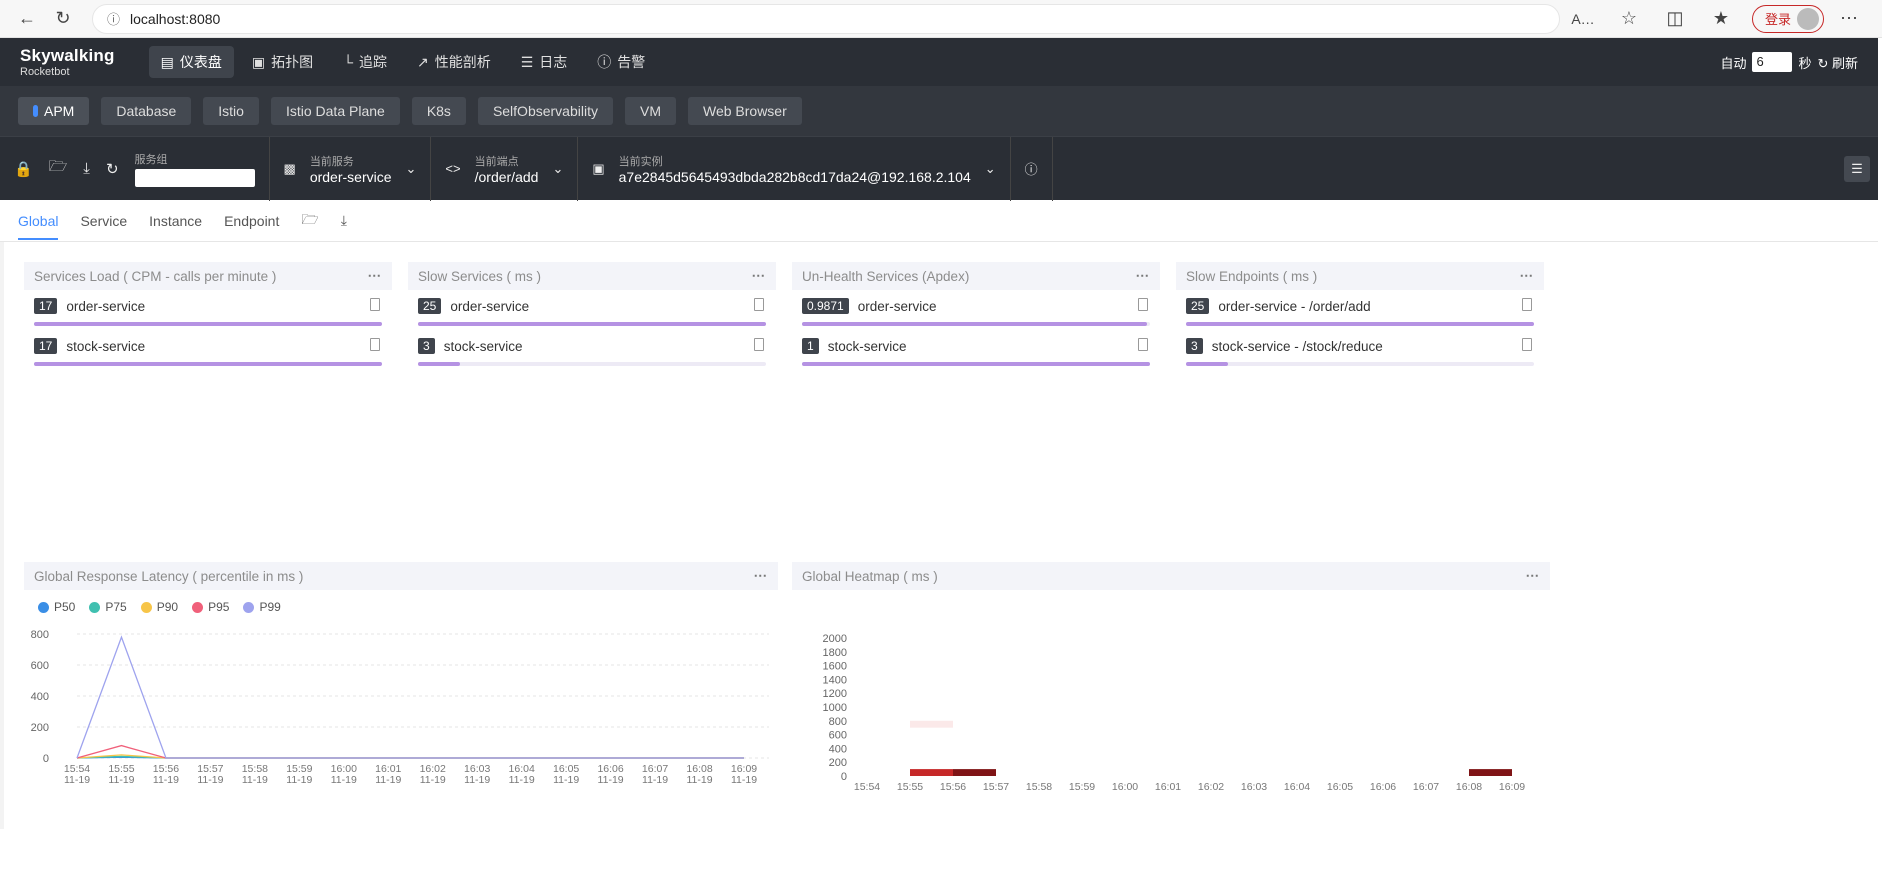 The height and width of the screenshot is (880, 1882). I want to click on legend-item: P95, so click(210, 607).